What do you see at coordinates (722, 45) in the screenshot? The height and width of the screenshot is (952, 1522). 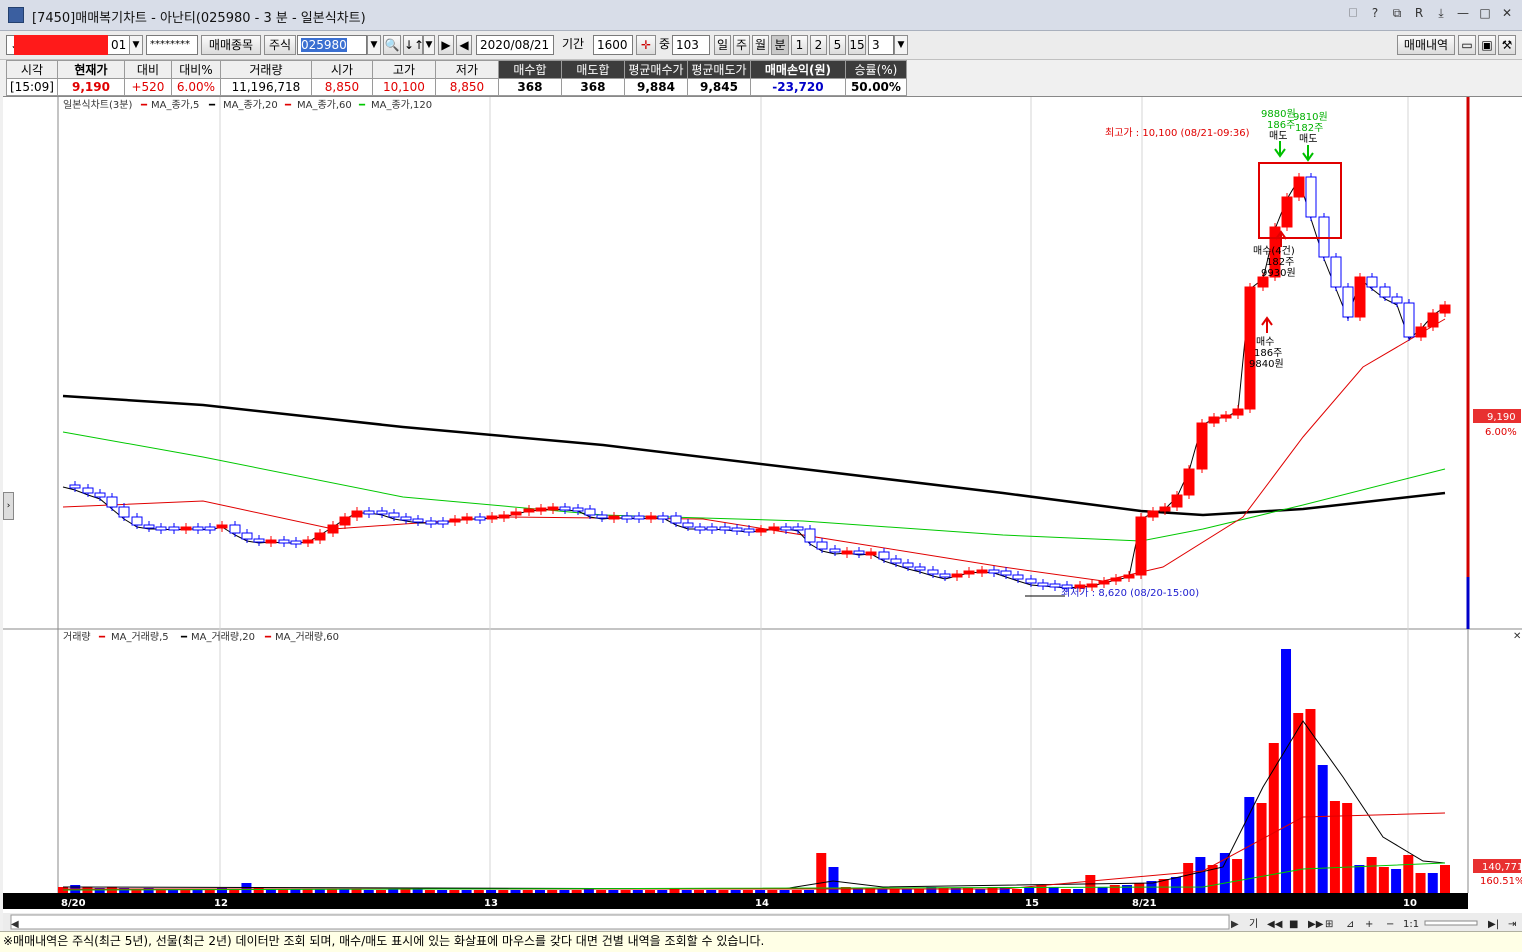 I see `day-button: 일` at bounding box center [722, 45].